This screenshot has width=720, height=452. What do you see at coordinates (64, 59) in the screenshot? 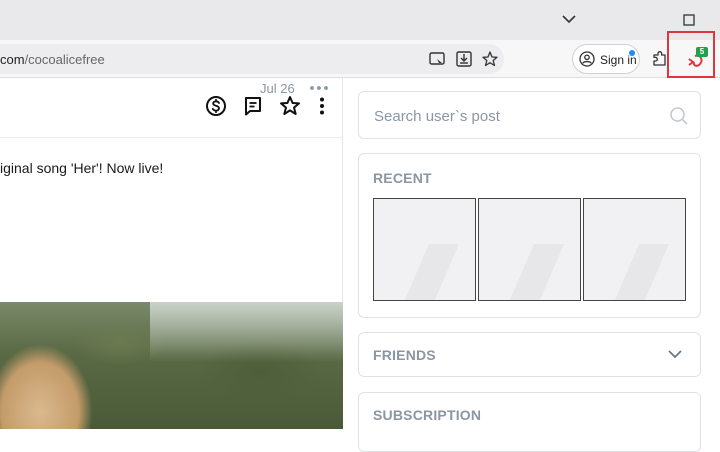
I see `url-path: /cocoalicefree` at bounding box center [64, 59].